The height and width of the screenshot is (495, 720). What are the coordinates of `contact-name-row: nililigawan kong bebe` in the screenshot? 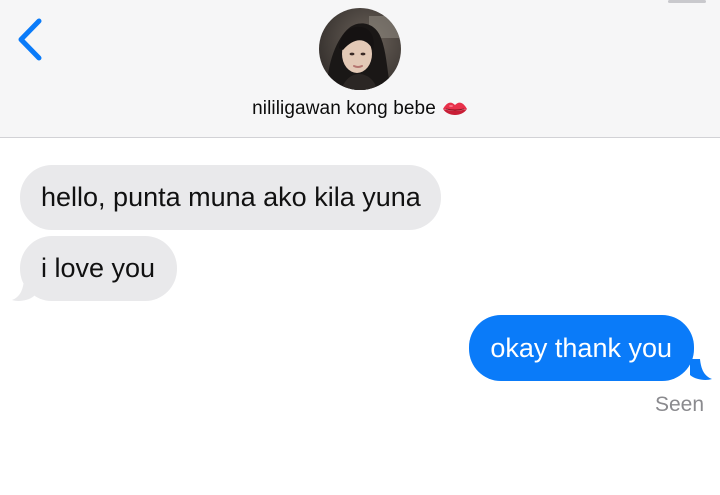 It's located at (360, 109).